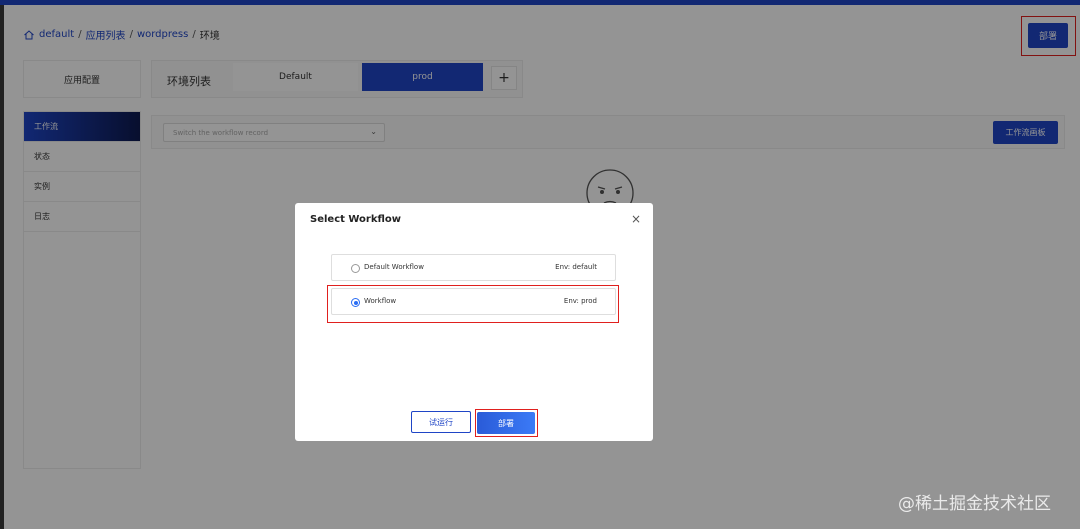  I want to click on workflow-option-name: Default Workflow, so click(394, 267).